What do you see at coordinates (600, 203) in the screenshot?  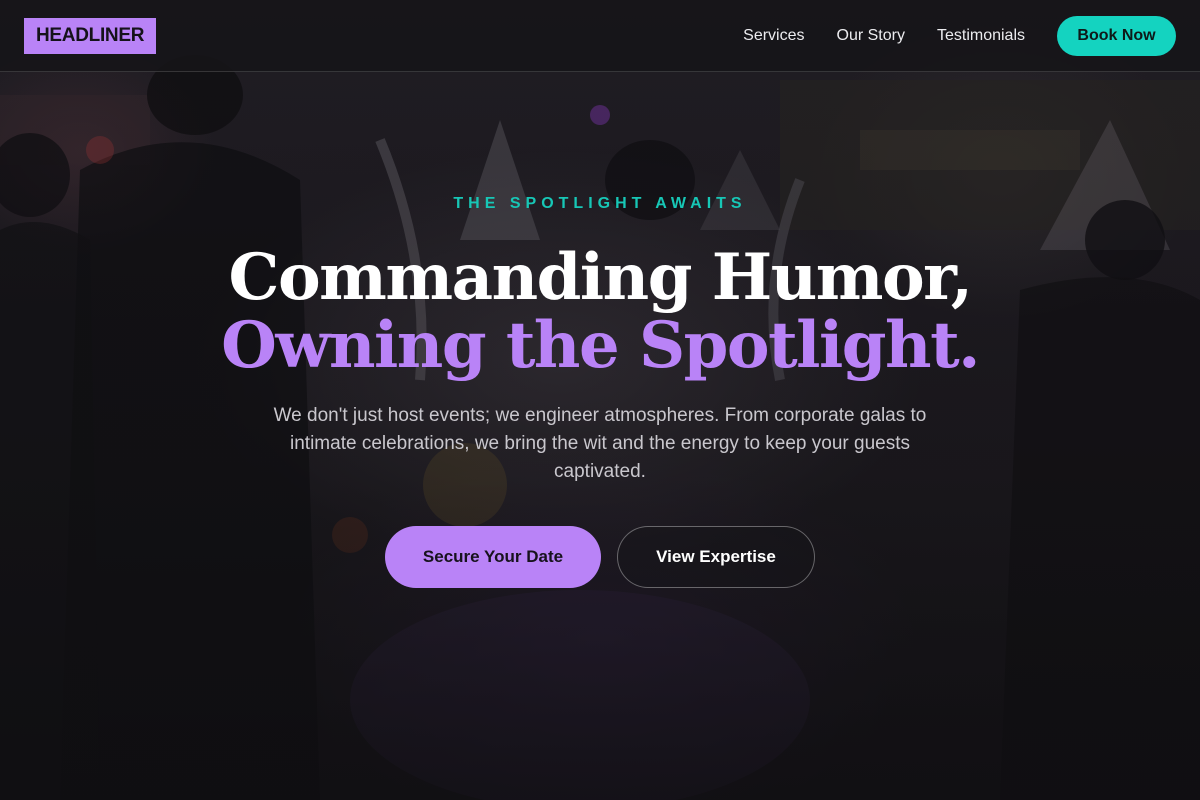 I see `hero-eyebrow: THE SPOTLIGHT AWAITS` at bounding box center [600, 203].